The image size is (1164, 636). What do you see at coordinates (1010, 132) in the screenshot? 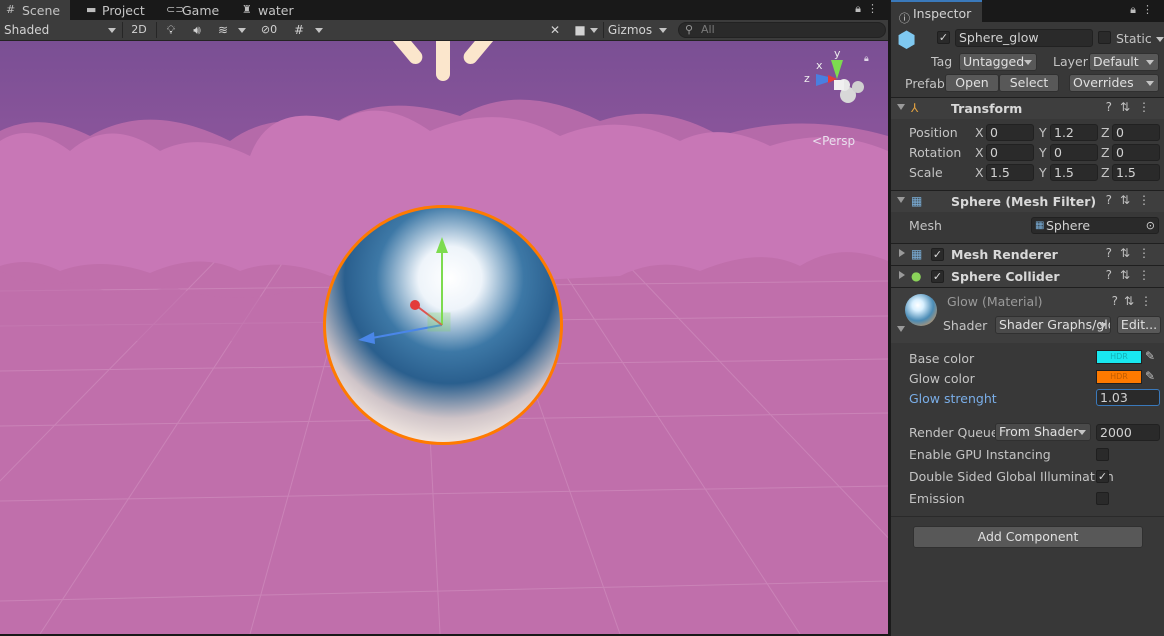
I see `position-x-field: 0` at bounding box center [1010, 132].